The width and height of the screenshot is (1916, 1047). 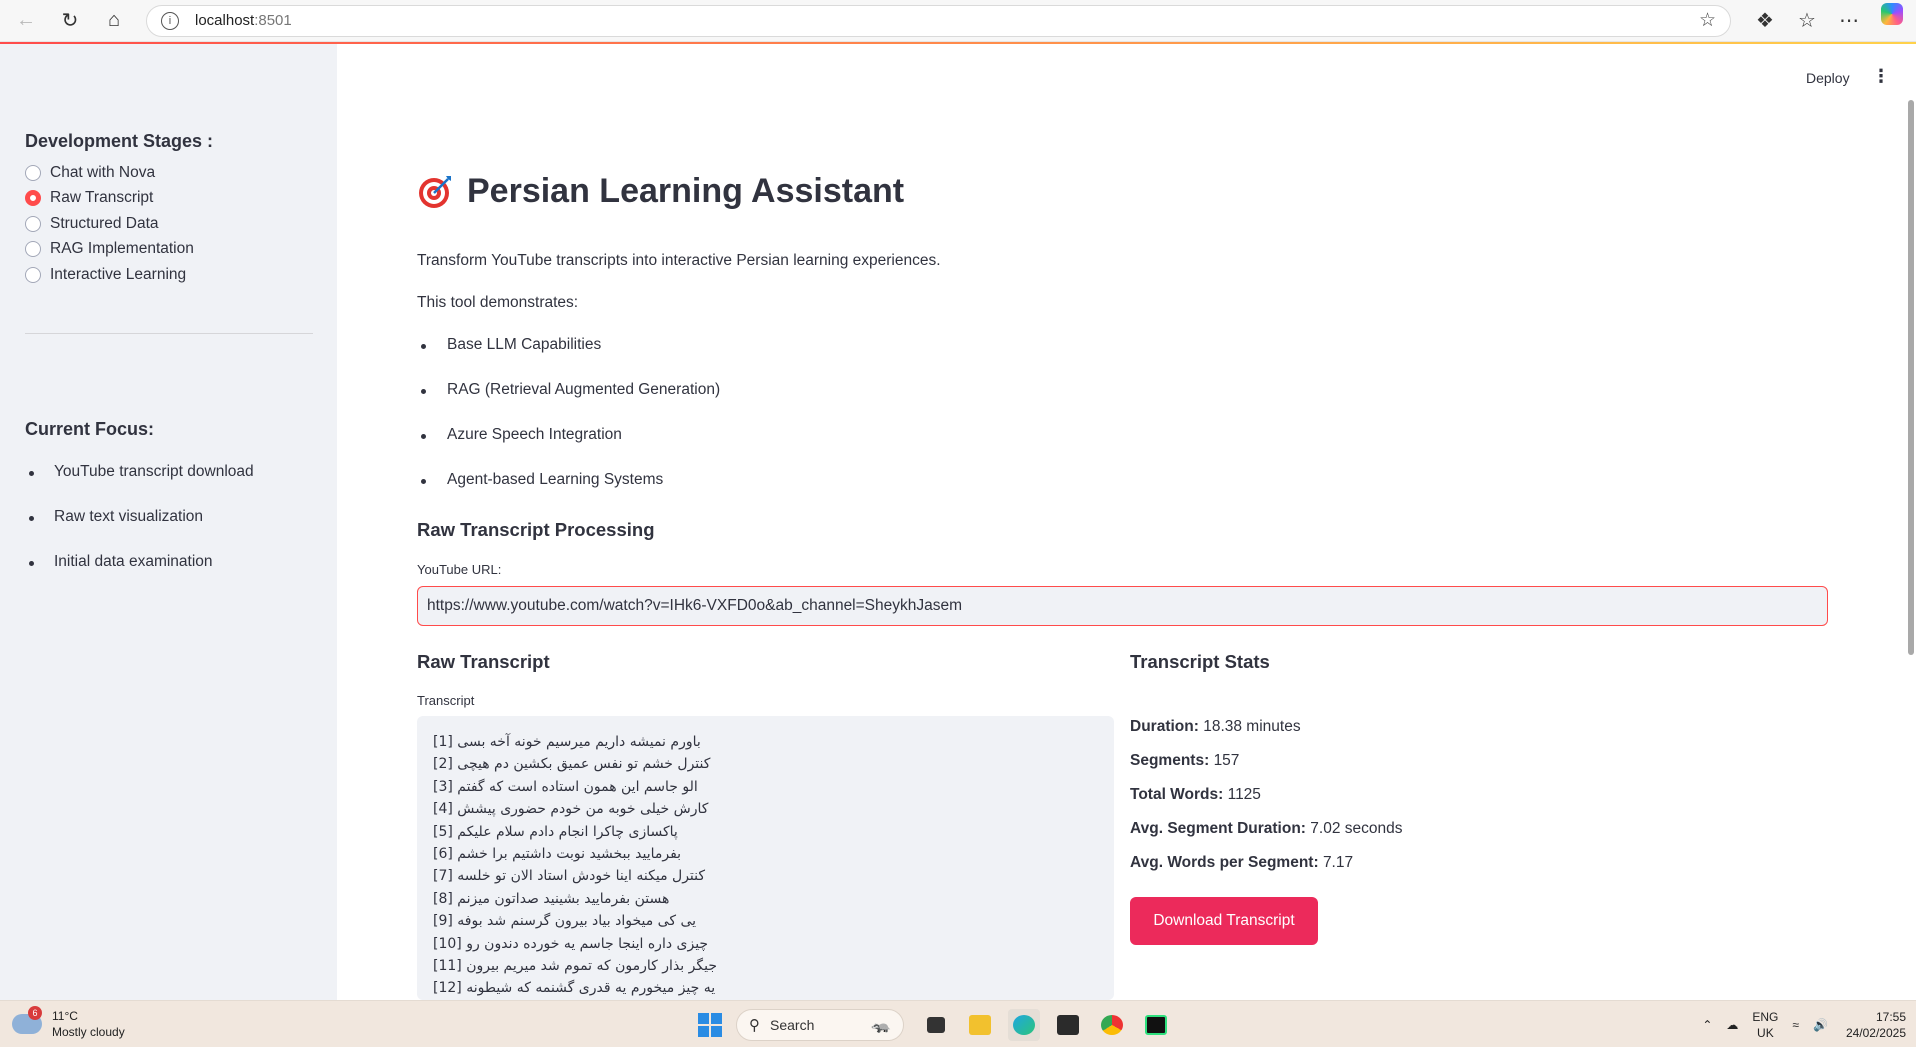 What do you see at coordinates (26, 21) in the screenshot?
I see `back-icon: ←` at bounding box center [26, 21].